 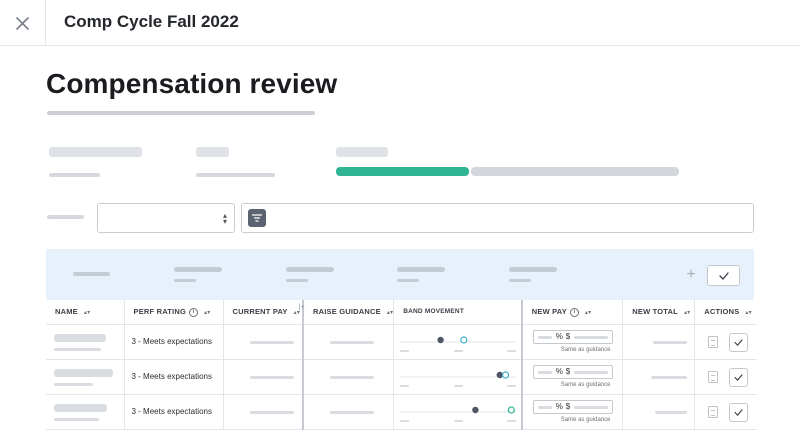 What do you see at coordinates (85, 377) in the screenshot?
I see `name-cell` at bounding box center [85, 377].